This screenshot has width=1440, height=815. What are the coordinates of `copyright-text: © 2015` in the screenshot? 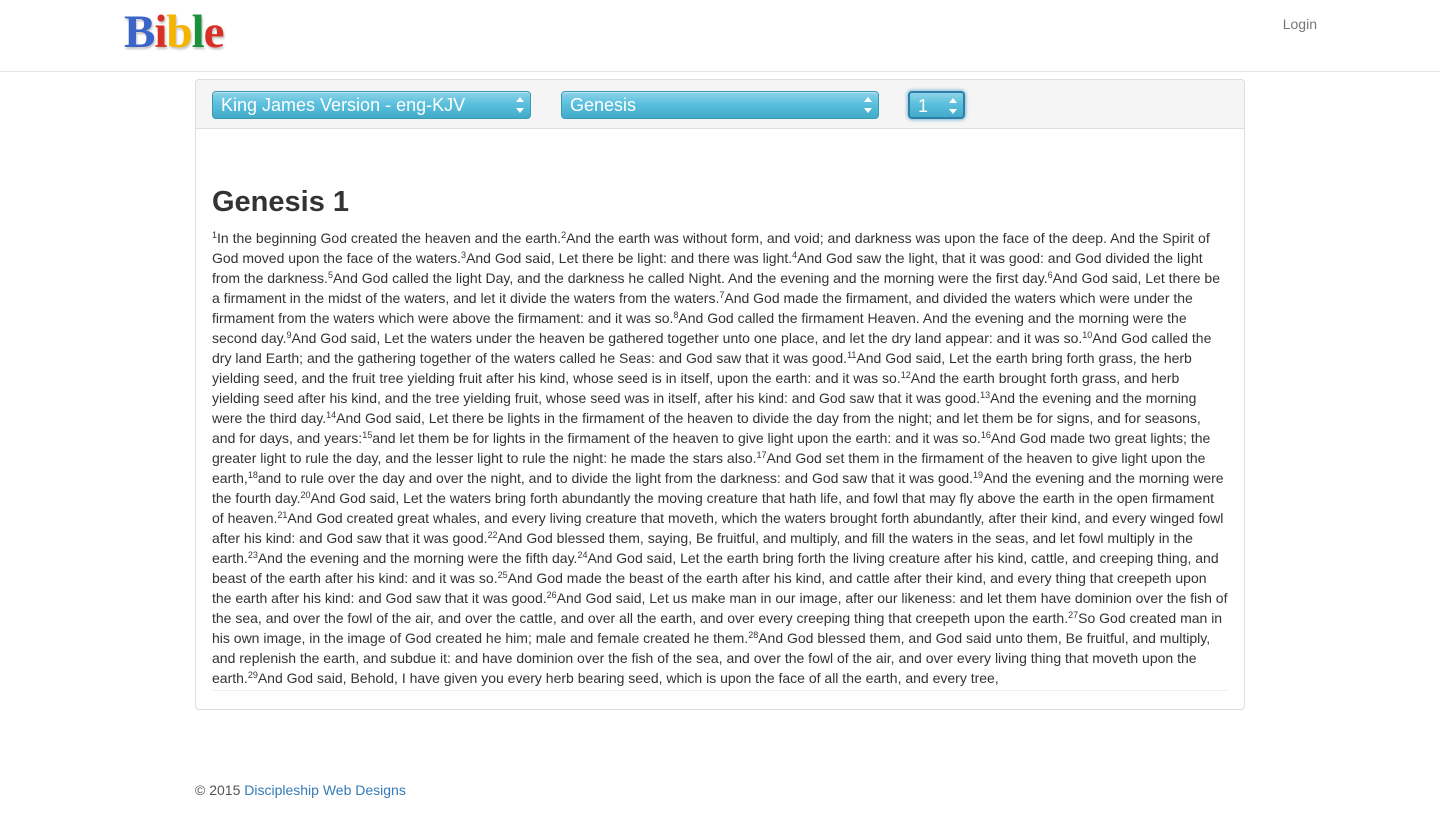 It's located at (220, 790).